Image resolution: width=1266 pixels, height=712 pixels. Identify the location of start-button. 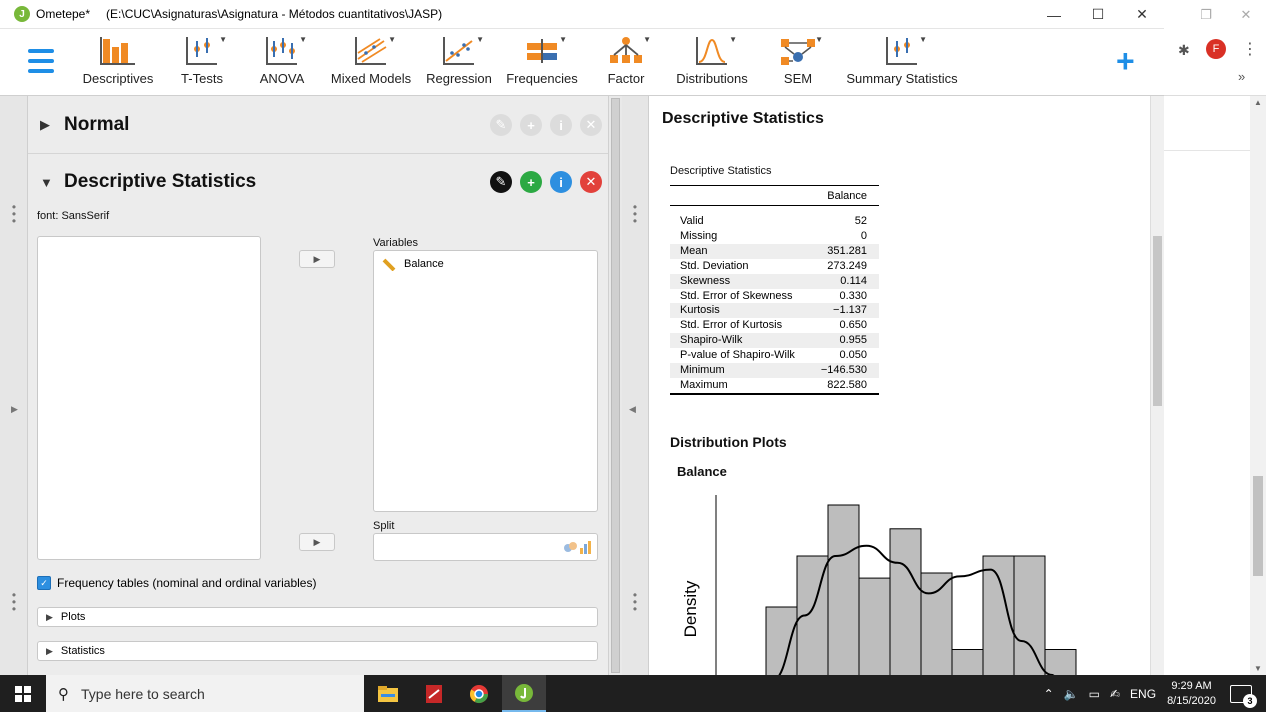
(23, 693).